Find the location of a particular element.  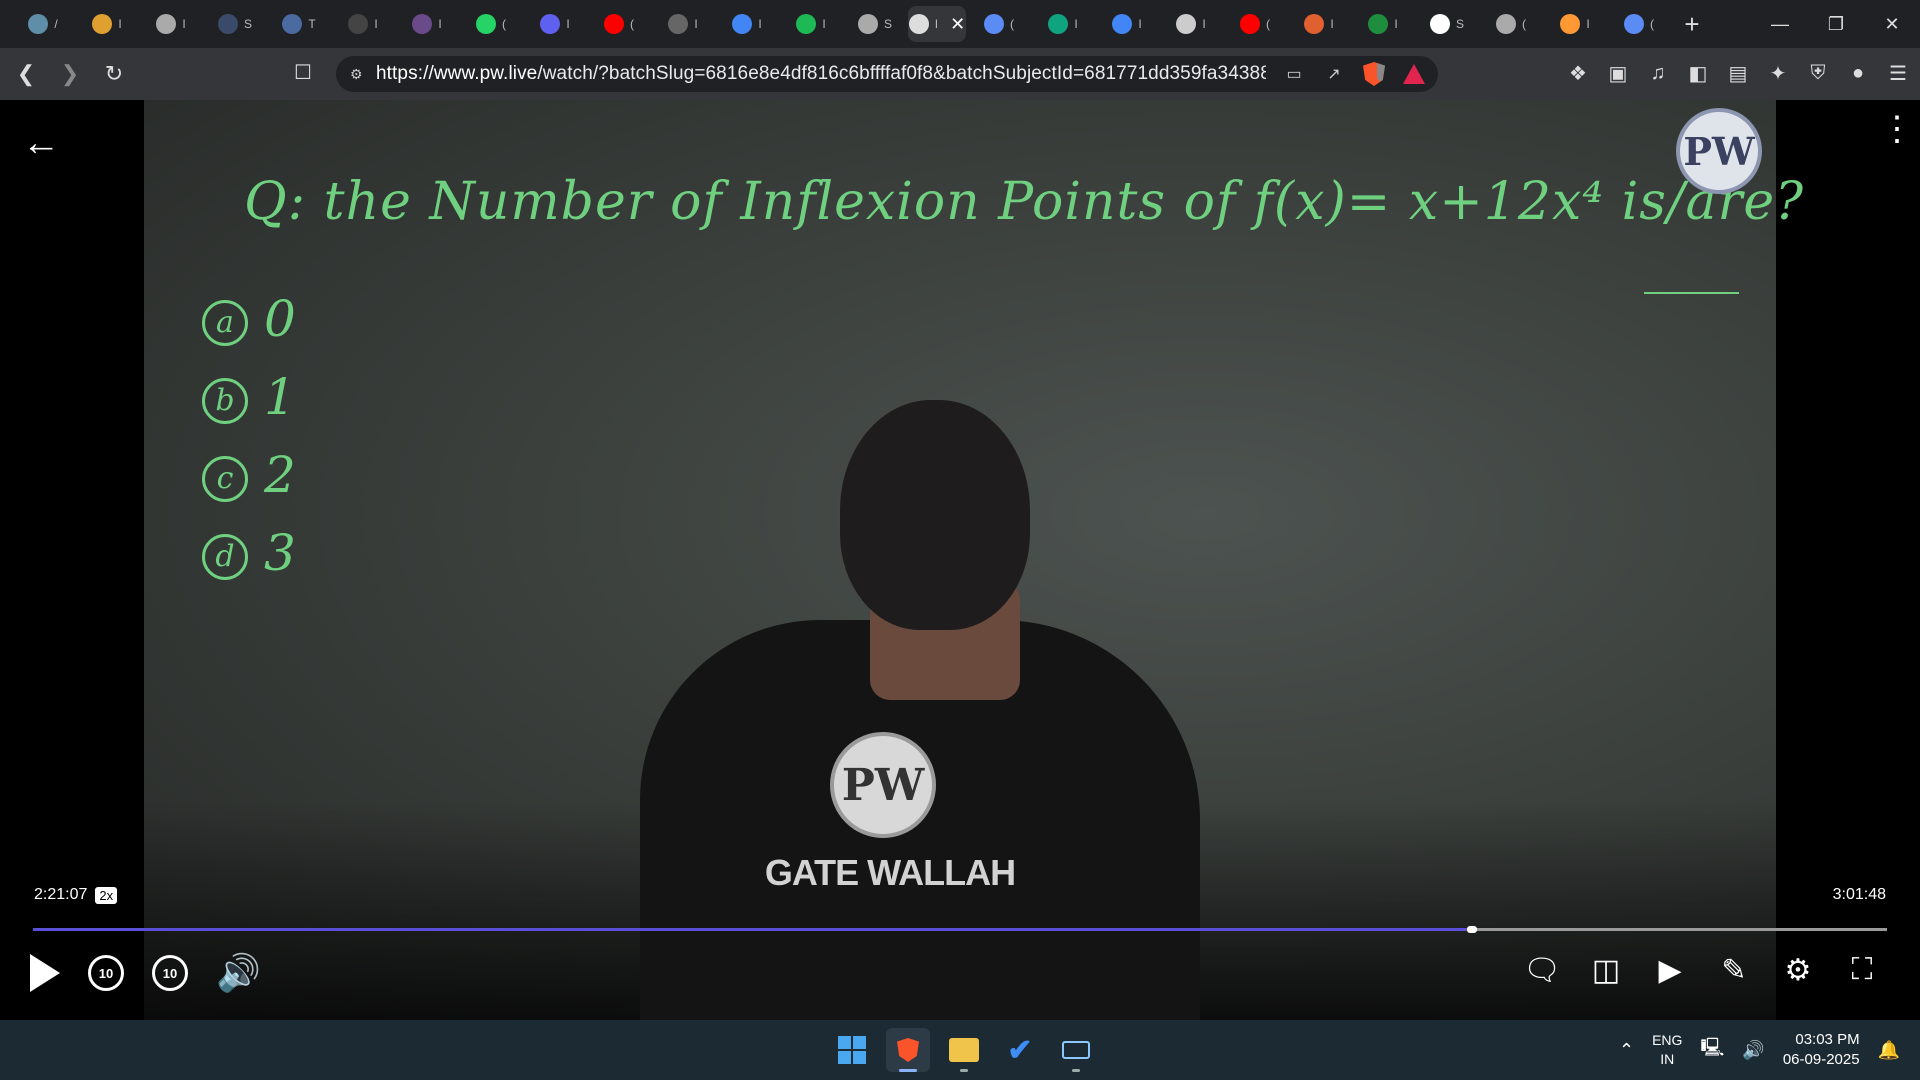

forward-icon: ❯ is located at coordinates (70, 74).